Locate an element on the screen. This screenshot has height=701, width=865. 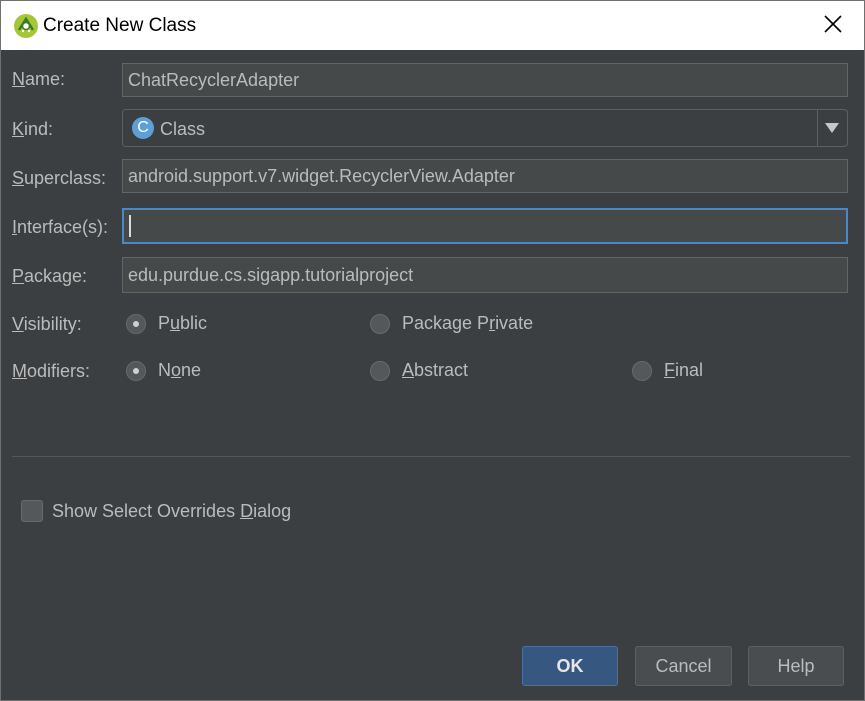
visibility-package-private-radio: Package Private is located at coordinates (451, 323).